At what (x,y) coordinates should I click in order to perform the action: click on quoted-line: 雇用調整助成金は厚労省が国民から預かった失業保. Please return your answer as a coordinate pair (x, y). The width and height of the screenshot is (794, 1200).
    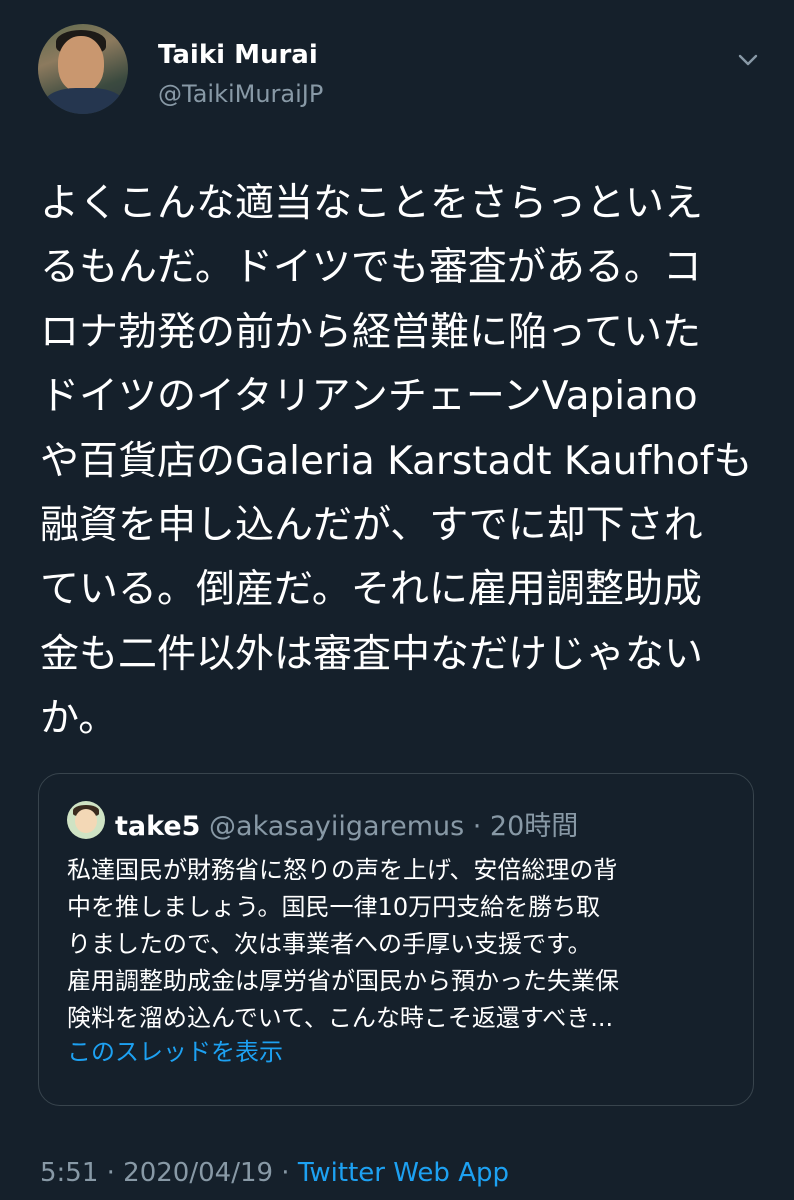
    Looking at the image, I should click on (343, 981).